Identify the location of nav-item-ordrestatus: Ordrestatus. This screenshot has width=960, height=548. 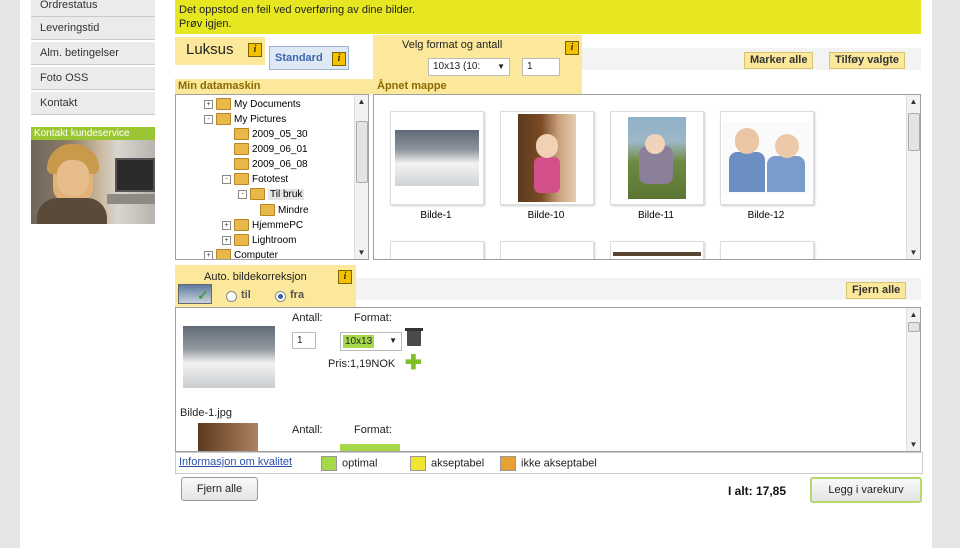
(93, 8).